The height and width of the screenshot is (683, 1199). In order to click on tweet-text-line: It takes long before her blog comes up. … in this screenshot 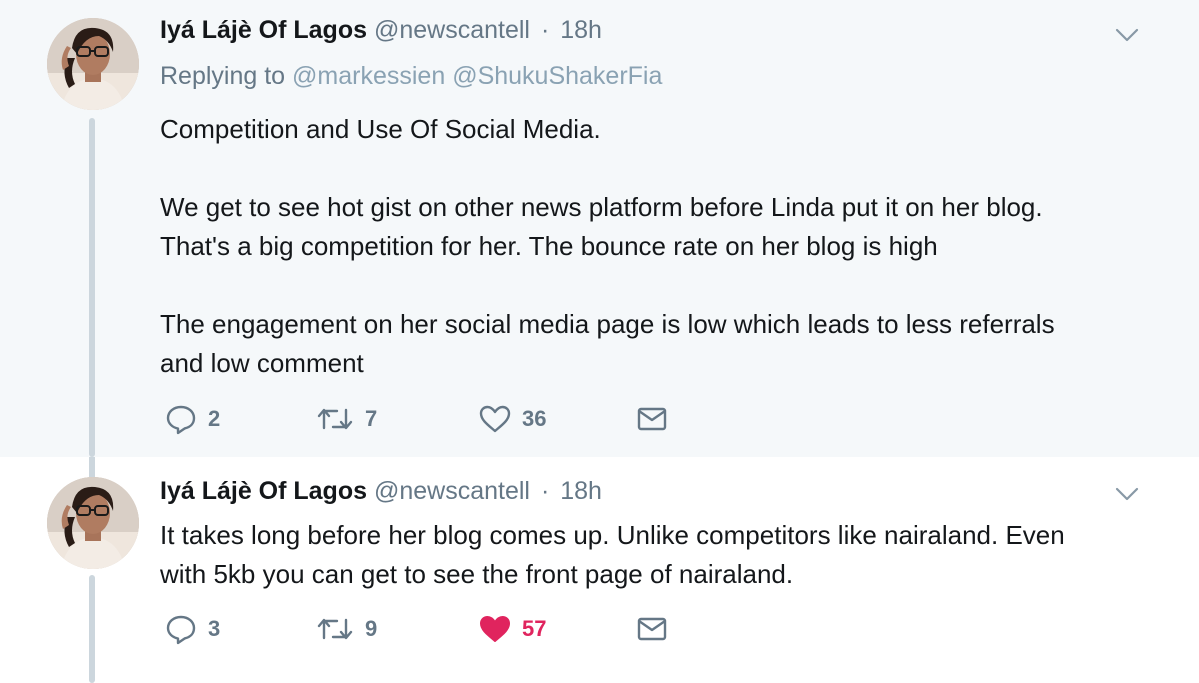, I will do `click(612, 535)`.